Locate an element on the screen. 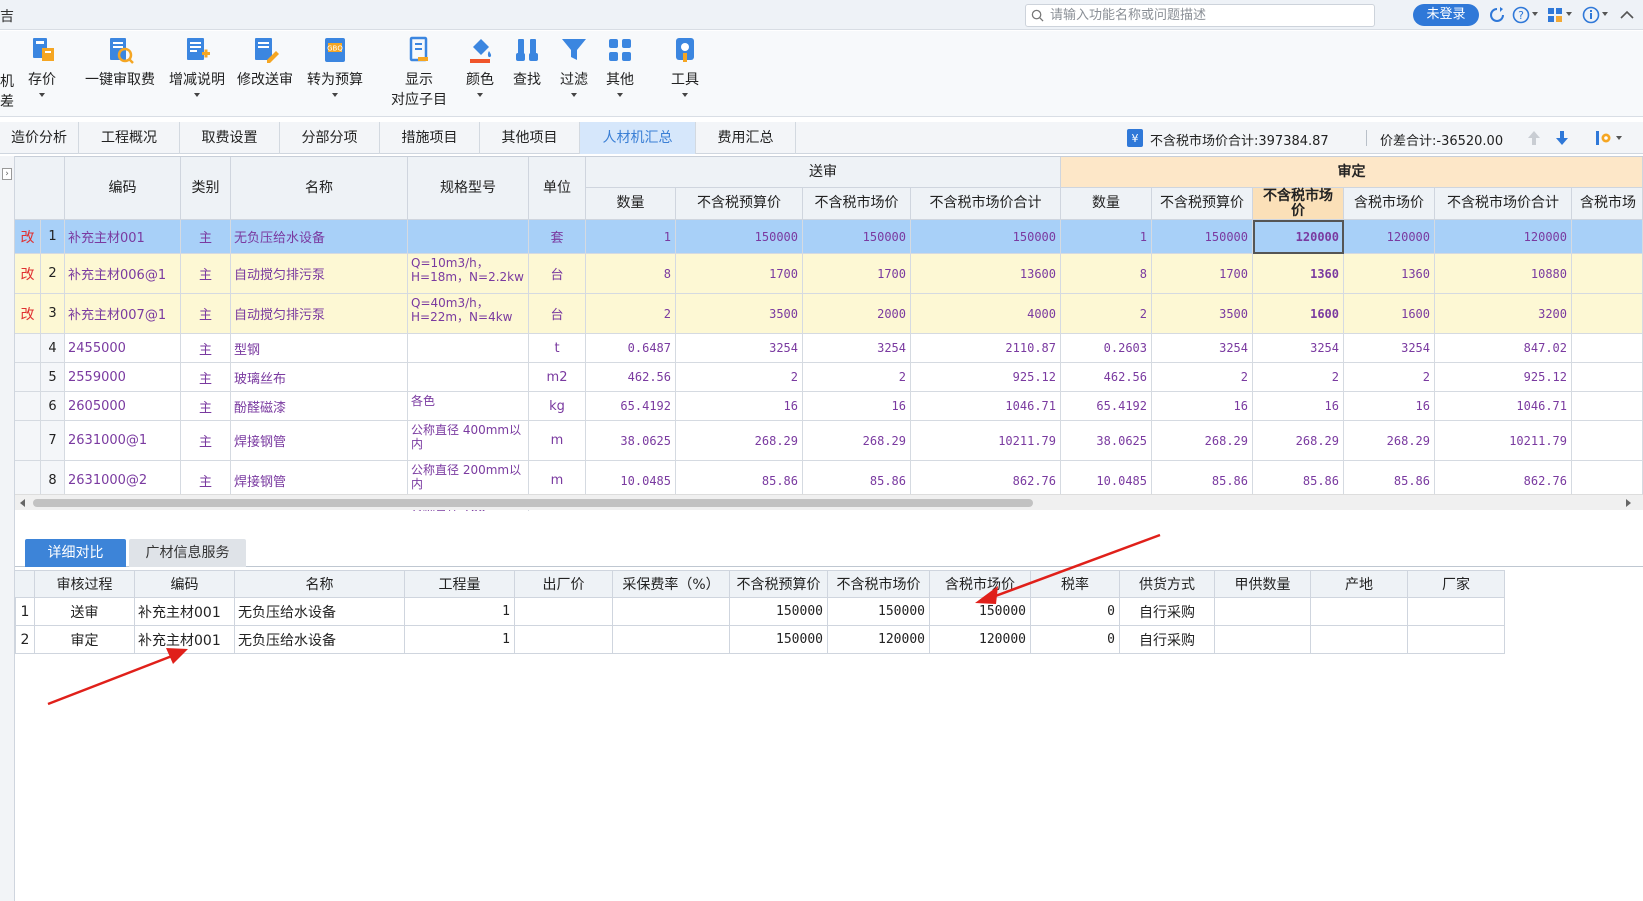 This screenshot has width=1643, height=901. cell-a-qty: 1 is located at coordinates (1106, 237).